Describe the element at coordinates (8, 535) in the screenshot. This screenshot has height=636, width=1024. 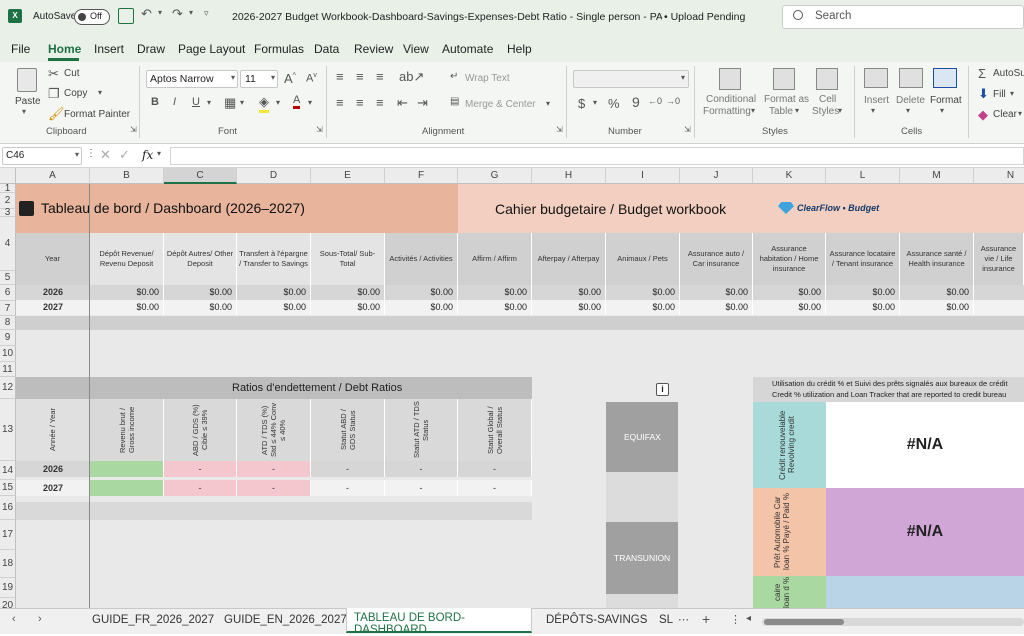
I see `row-header: 17` at that location.